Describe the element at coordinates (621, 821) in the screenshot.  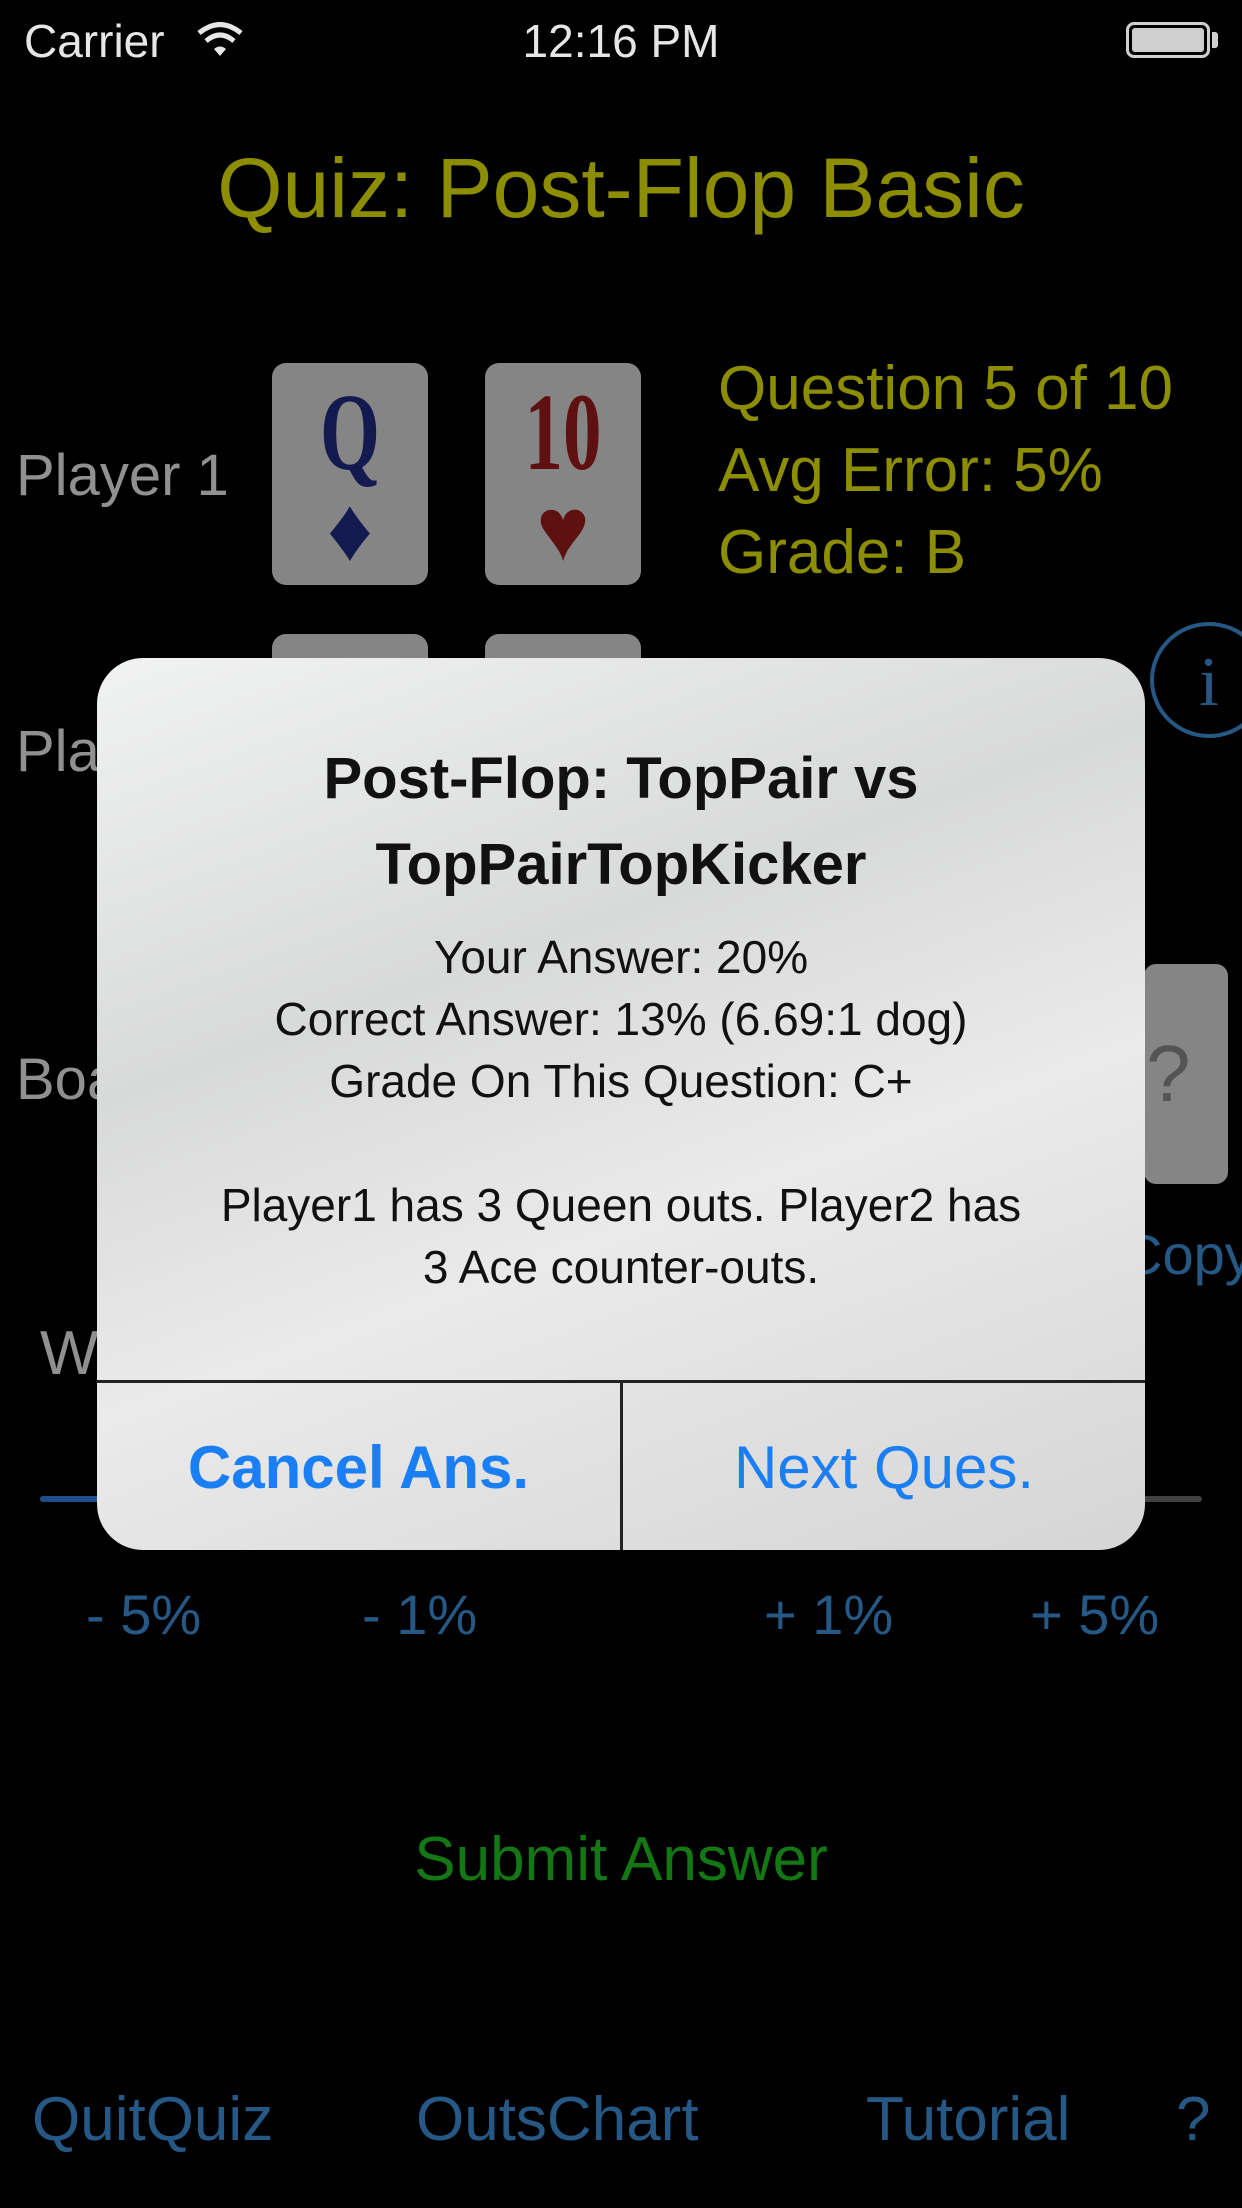
I see `alert-title: Post-Flop: TopPair vs TopPairTopKicker` at that location.